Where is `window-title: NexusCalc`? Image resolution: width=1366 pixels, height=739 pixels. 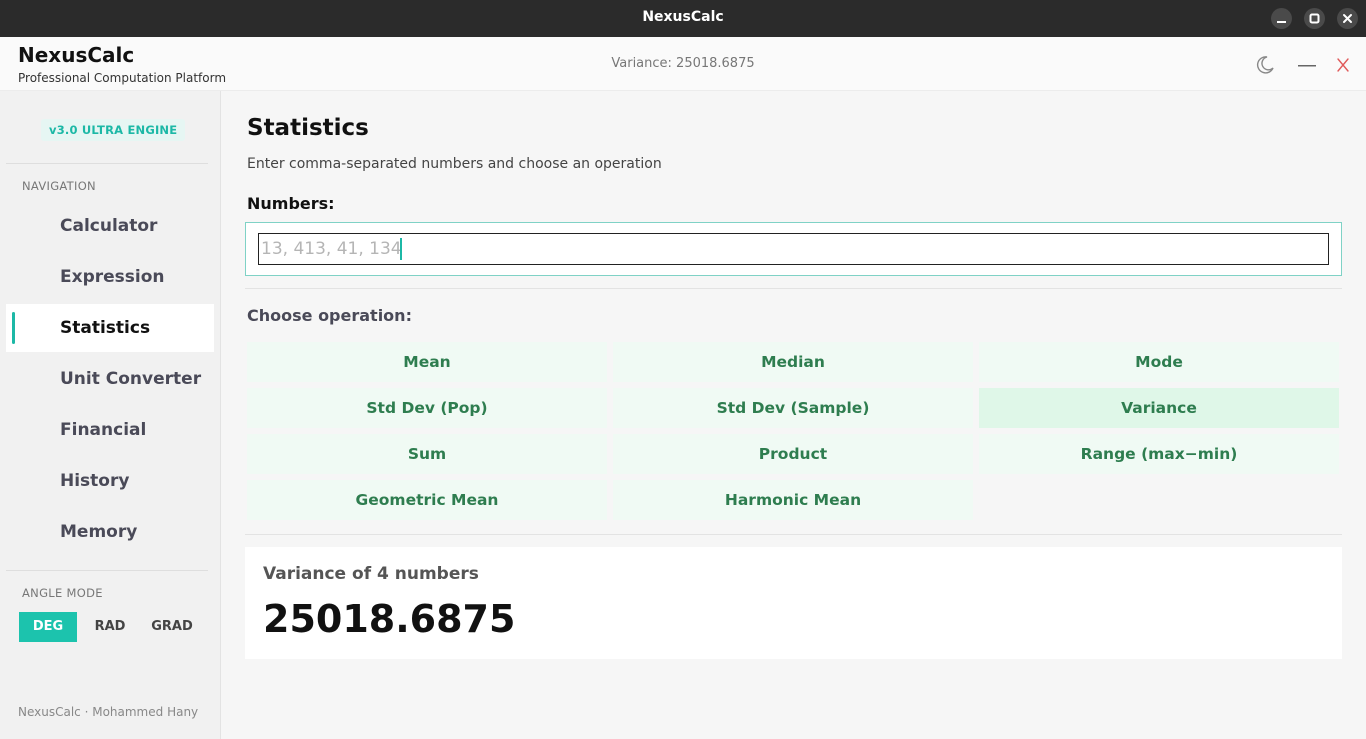 window-title: NexusCalc is located at coordinates (683, 17).